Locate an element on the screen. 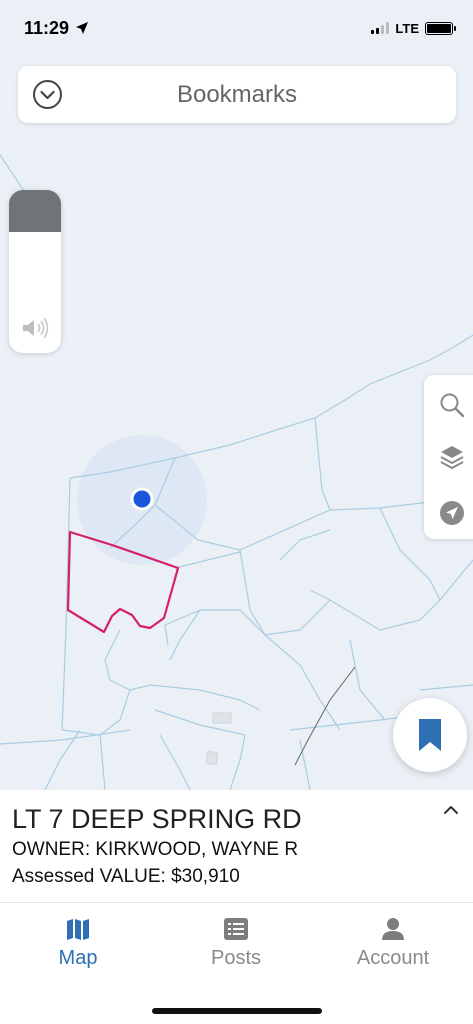  chevron-down-circle-icon is located at coordinates (47, 94).